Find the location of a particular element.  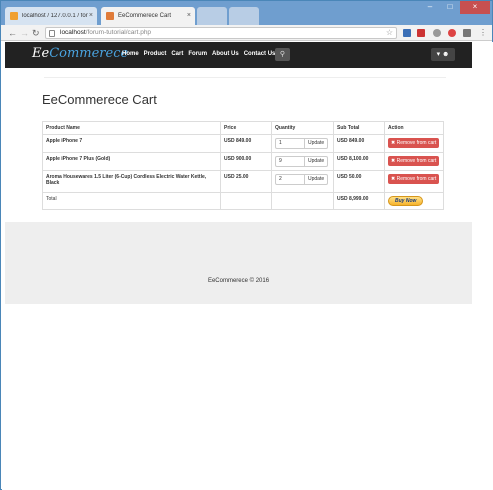

header-sub-total: Sub Total is located at coordinates (359, 128).